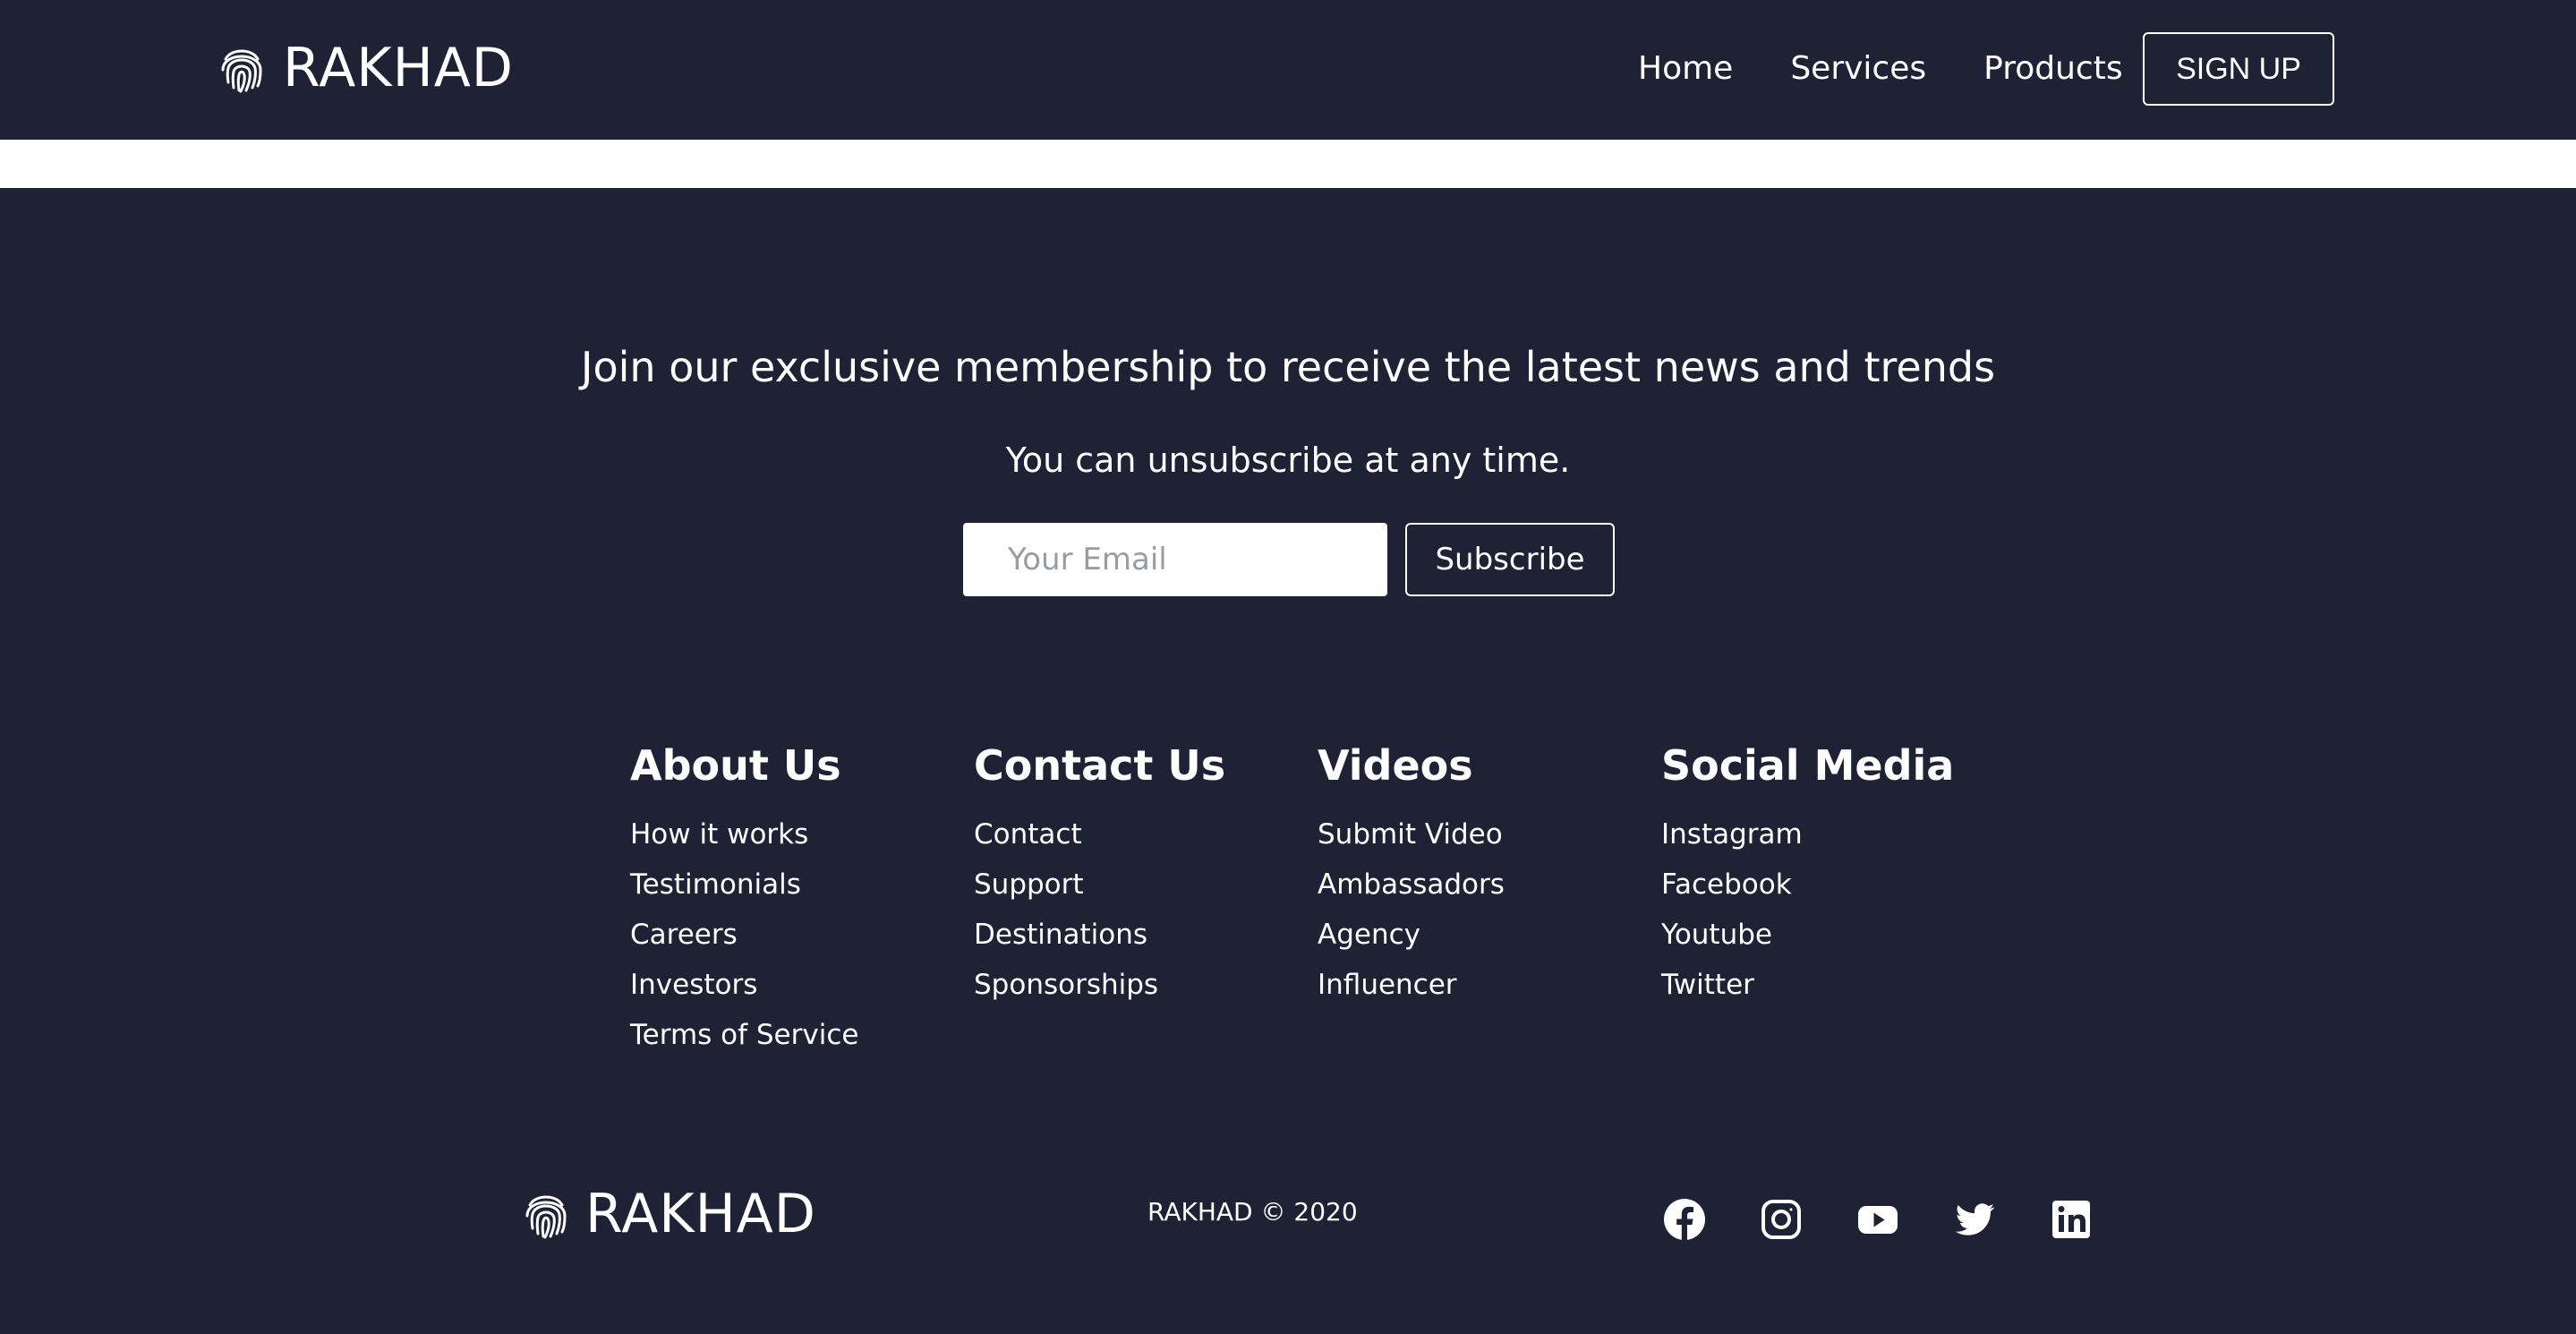 The height and width of the screenshot is (1334, 2576). What do you see at coordinates (1781, 1219) in the screenshot?
I see `instagram-icon` at bounding box center [1781, 1219].